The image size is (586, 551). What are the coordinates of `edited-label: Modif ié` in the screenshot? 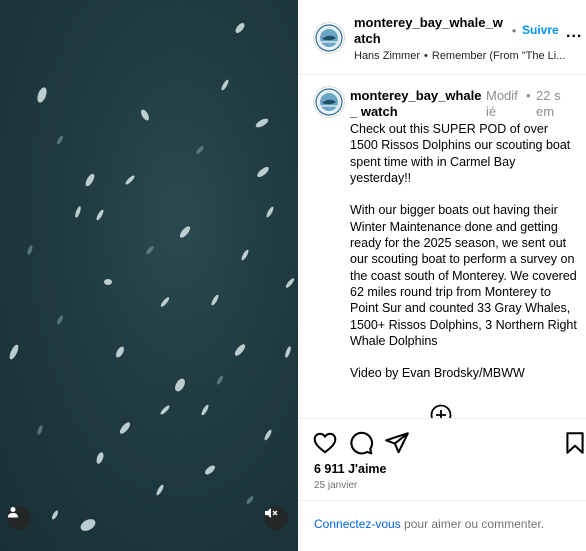 It's located at (502, 103).